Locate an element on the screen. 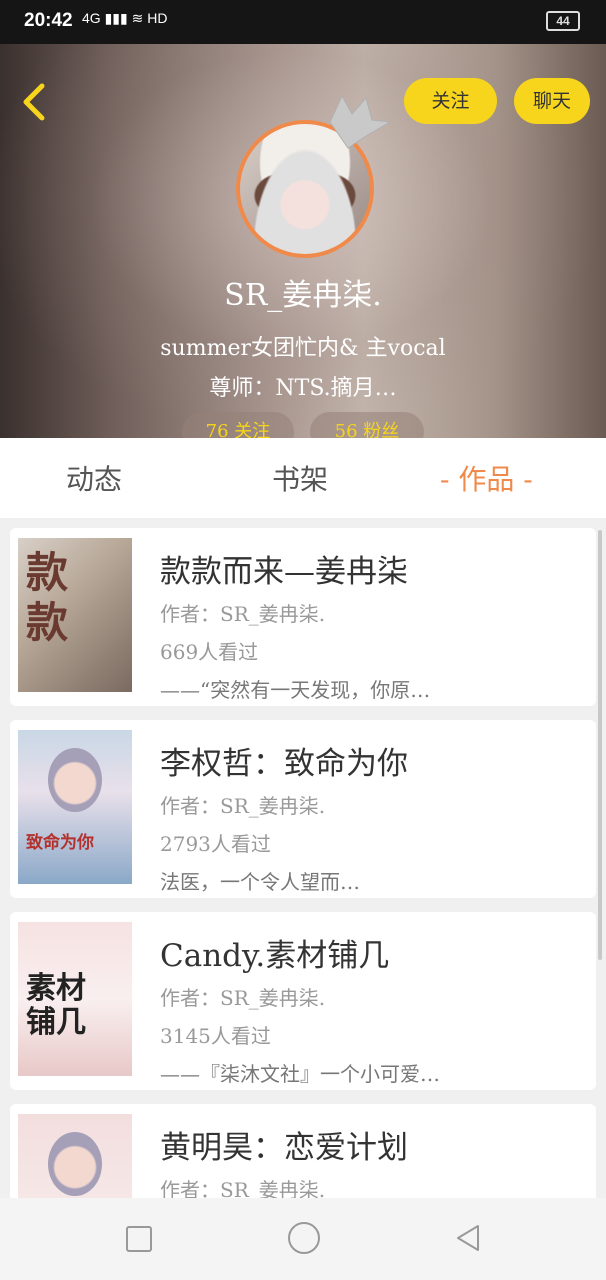 This screenshot has width=606, height=1280. username: SR_姜冉柒. is located at coordinates (303, 295).